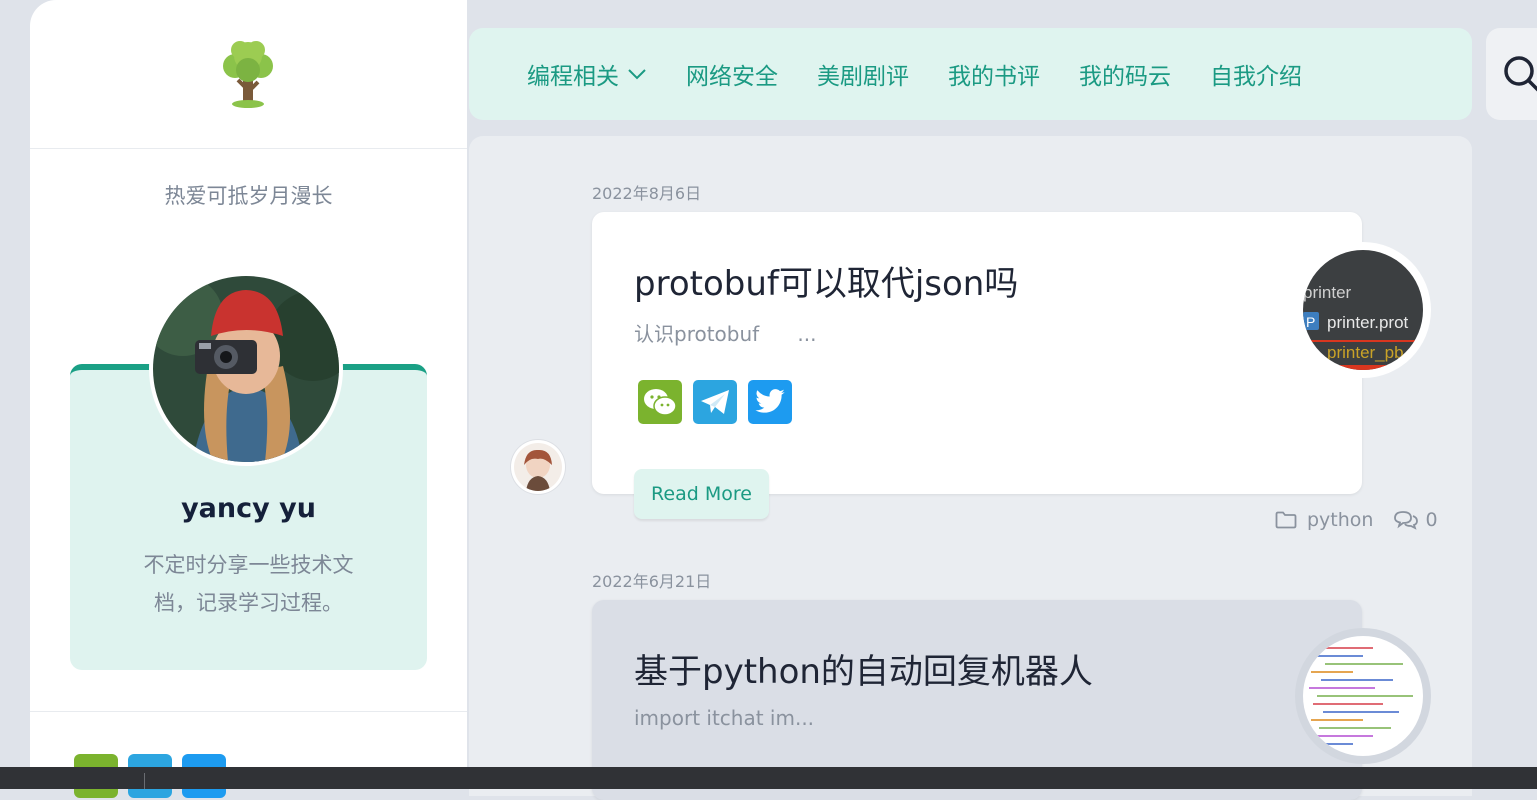  I want to click on post-thumbnail, so click(1363, 696).